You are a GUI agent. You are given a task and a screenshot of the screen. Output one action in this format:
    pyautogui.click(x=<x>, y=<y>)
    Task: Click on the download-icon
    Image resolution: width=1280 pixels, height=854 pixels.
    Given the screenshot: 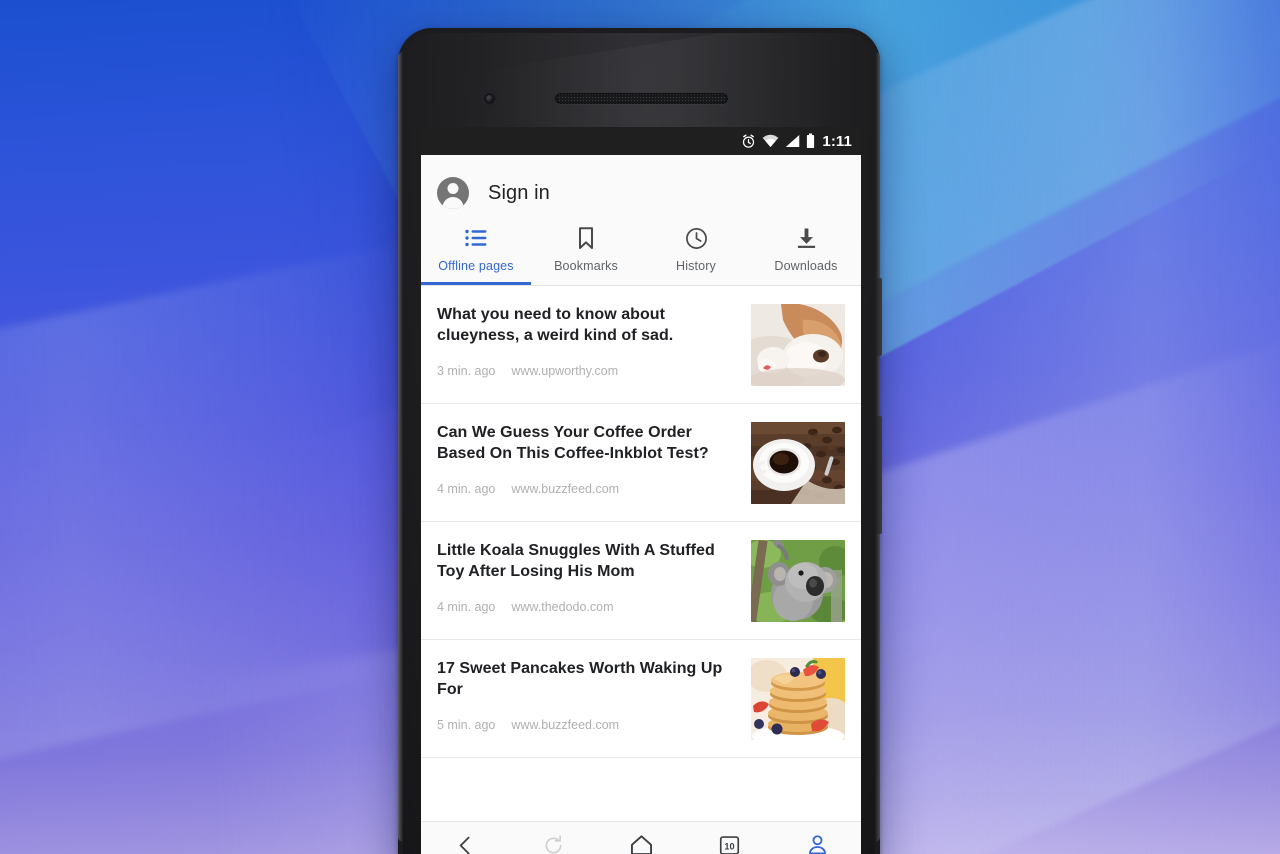 What is the action you would take?
    pyautogui.click(x=806, y=238)
    